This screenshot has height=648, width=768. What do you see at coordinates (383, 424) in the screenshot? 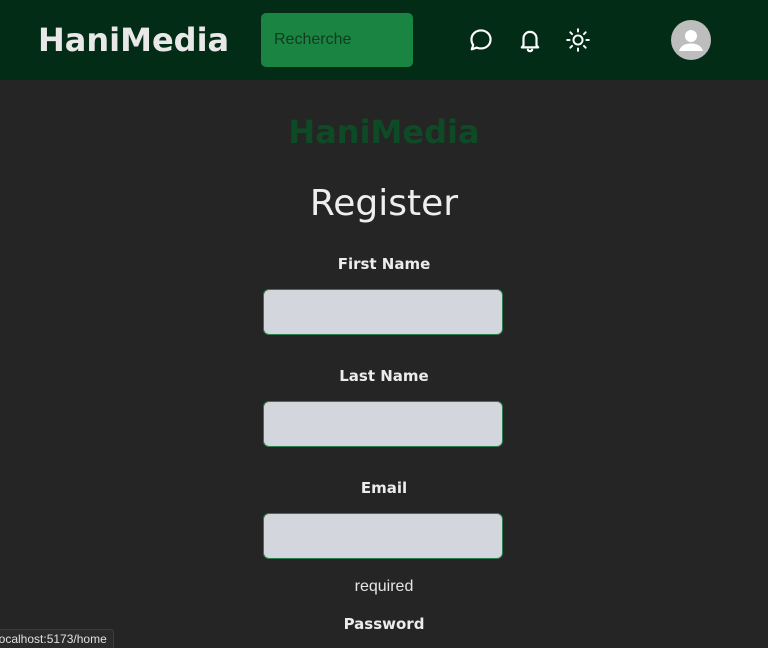
I see `last-name-field` at bounding box center [383, 424].